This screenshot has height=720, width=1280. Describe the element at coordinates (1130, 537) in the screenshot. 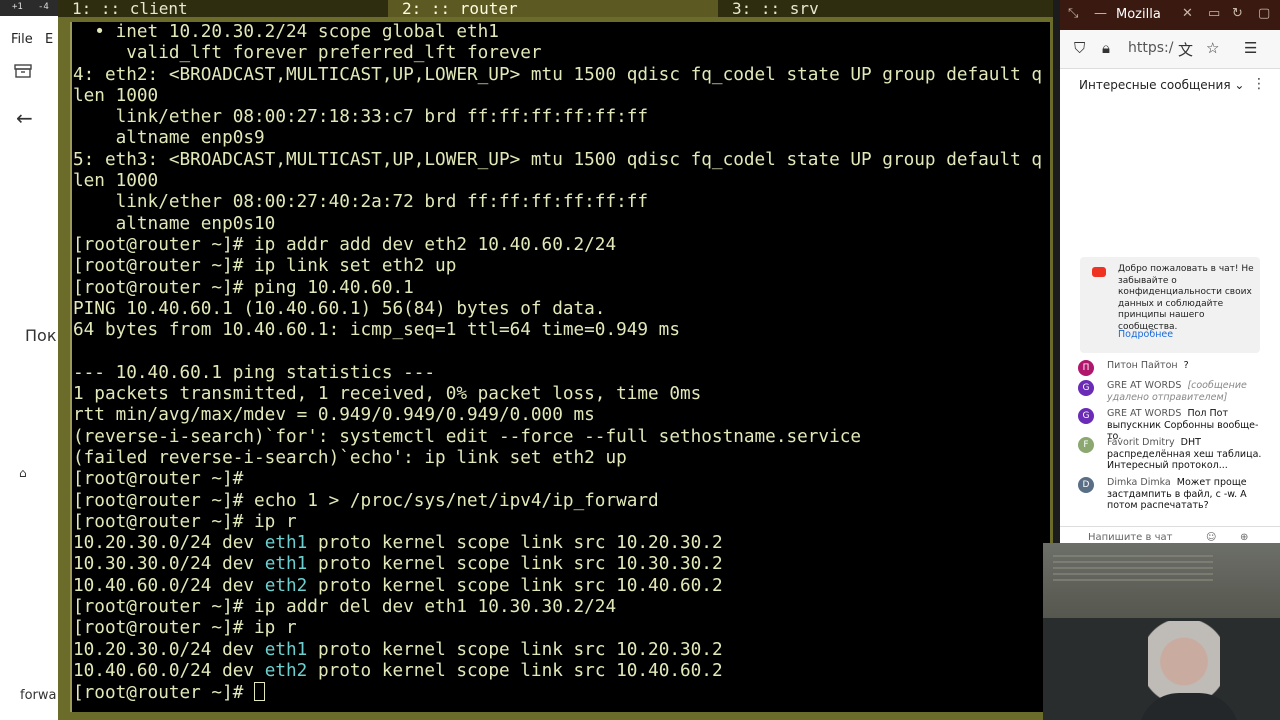

I see `chat-input: Напишите в чат` at that location.